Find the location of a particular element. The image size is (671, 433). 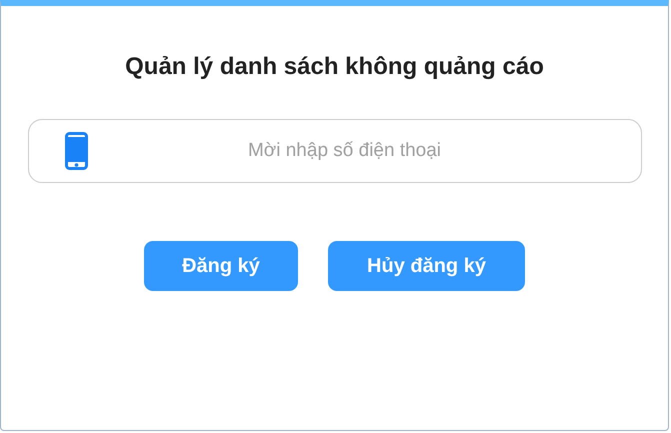

phone-icon is located at coordinates (76, 151).